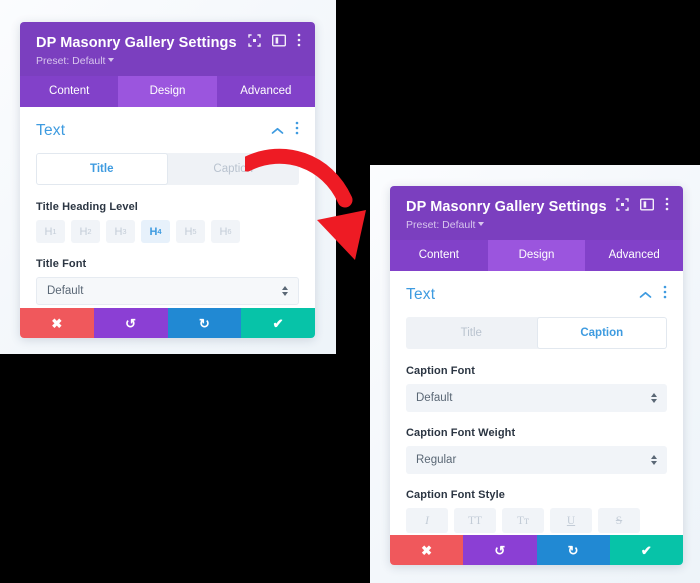  I want to click on select-value: Regular, so click(436, 460).